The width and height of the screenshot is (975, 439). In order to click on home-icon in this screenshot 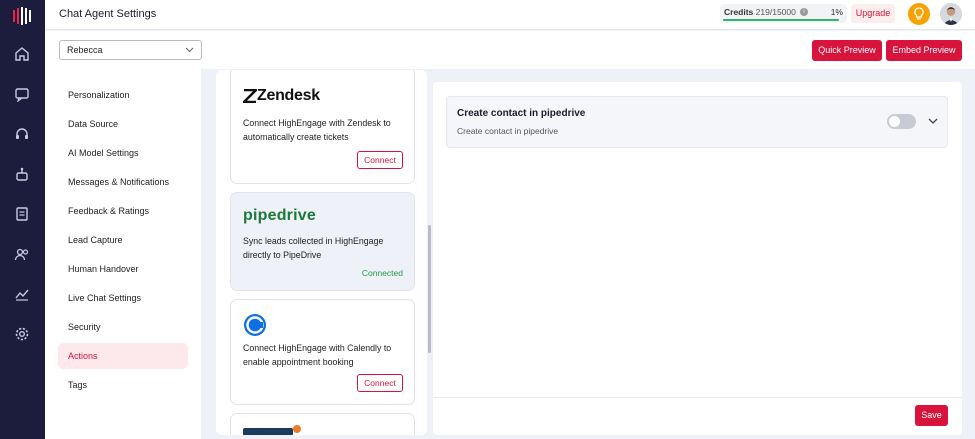, I will do `click(22, 54)`.